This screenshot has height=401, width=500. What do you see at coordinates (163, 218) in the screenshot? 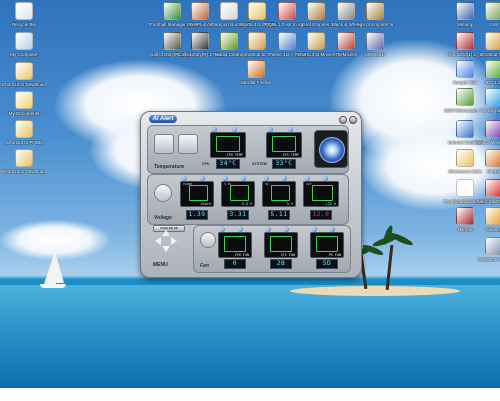
I see `voltage-title: Voltage` at bounding box center [163, 218].